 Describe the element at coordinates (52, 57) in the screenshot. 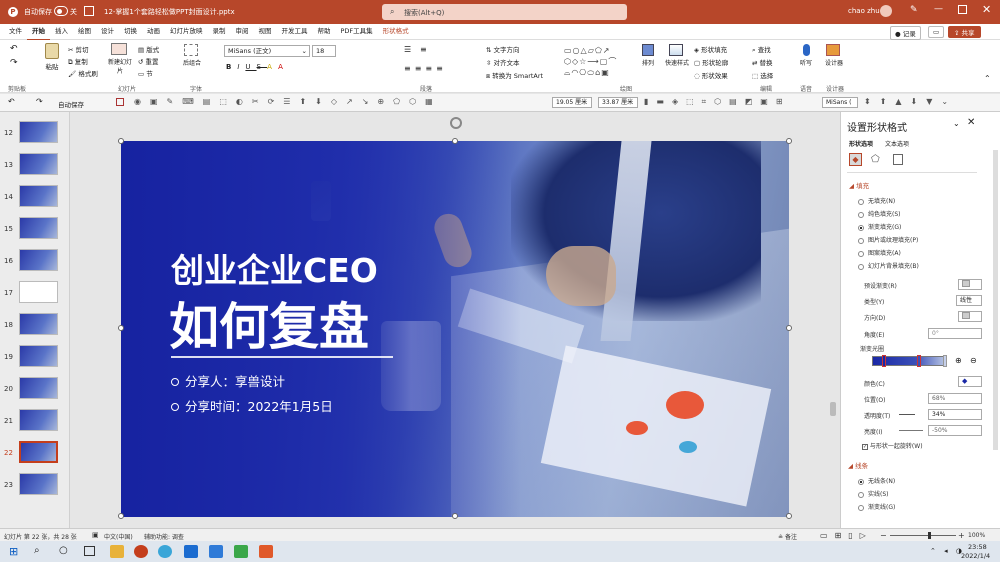

I see `paste-button: 粘贴` at that location.